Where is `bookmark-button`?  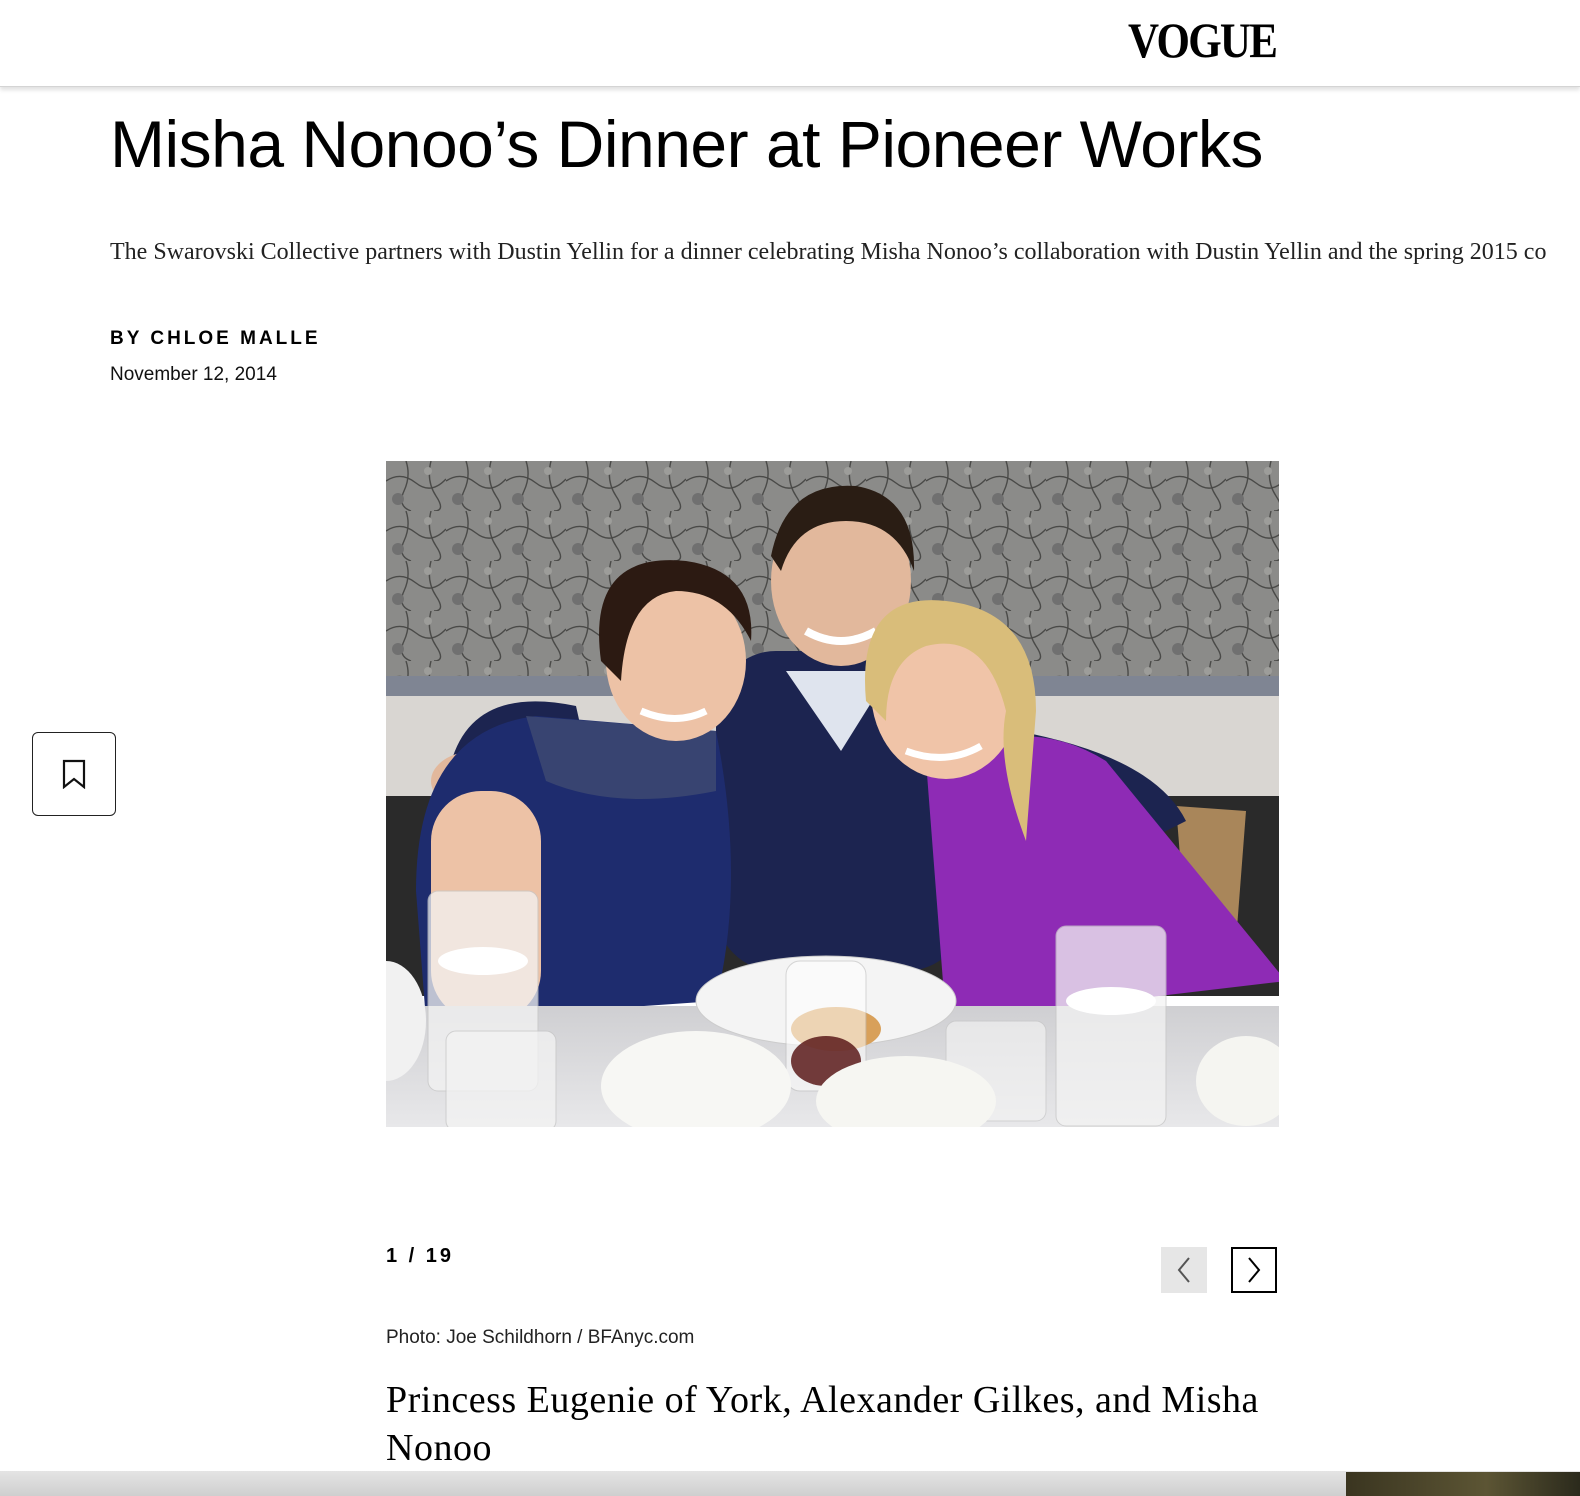 bookmark-button is located at coordinates (74, 774).